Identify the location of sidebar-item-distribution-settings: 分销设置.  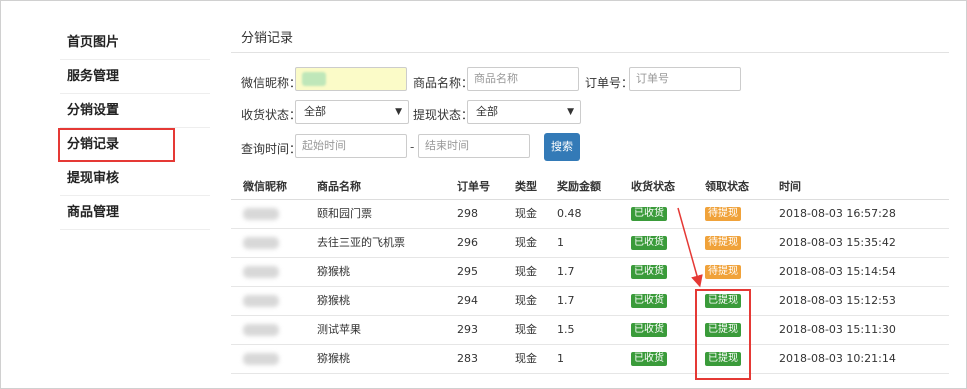
(135, 111).